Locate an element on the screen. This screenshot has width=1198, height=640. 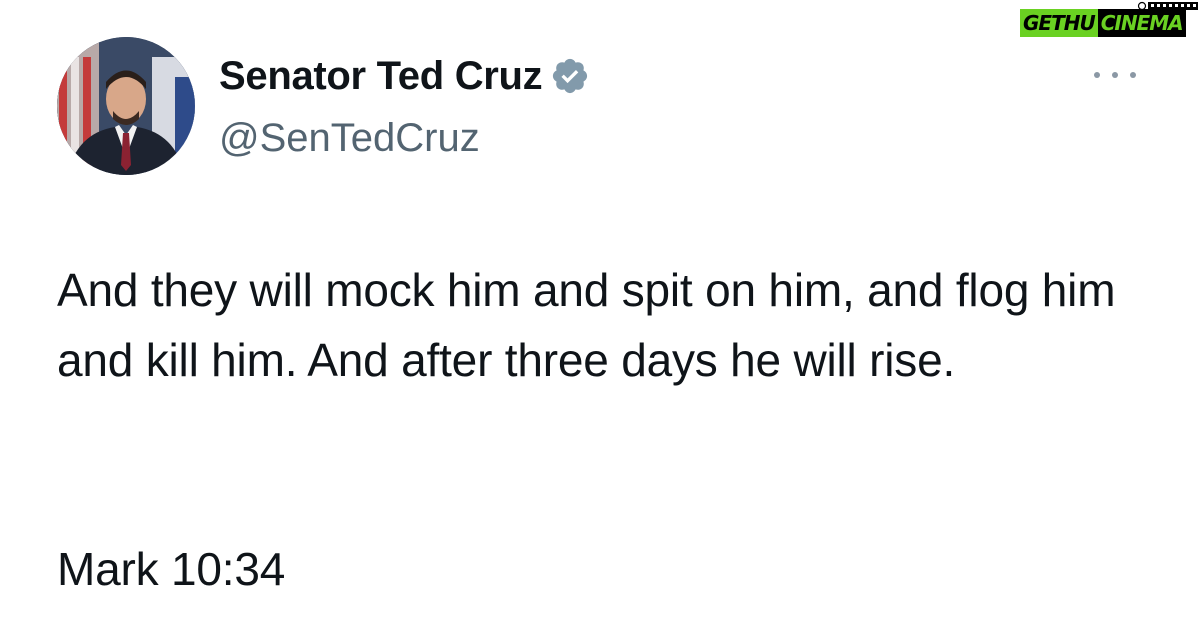
watermark-logo: GETHU CINEMA is located at coordinates (1108, 23).